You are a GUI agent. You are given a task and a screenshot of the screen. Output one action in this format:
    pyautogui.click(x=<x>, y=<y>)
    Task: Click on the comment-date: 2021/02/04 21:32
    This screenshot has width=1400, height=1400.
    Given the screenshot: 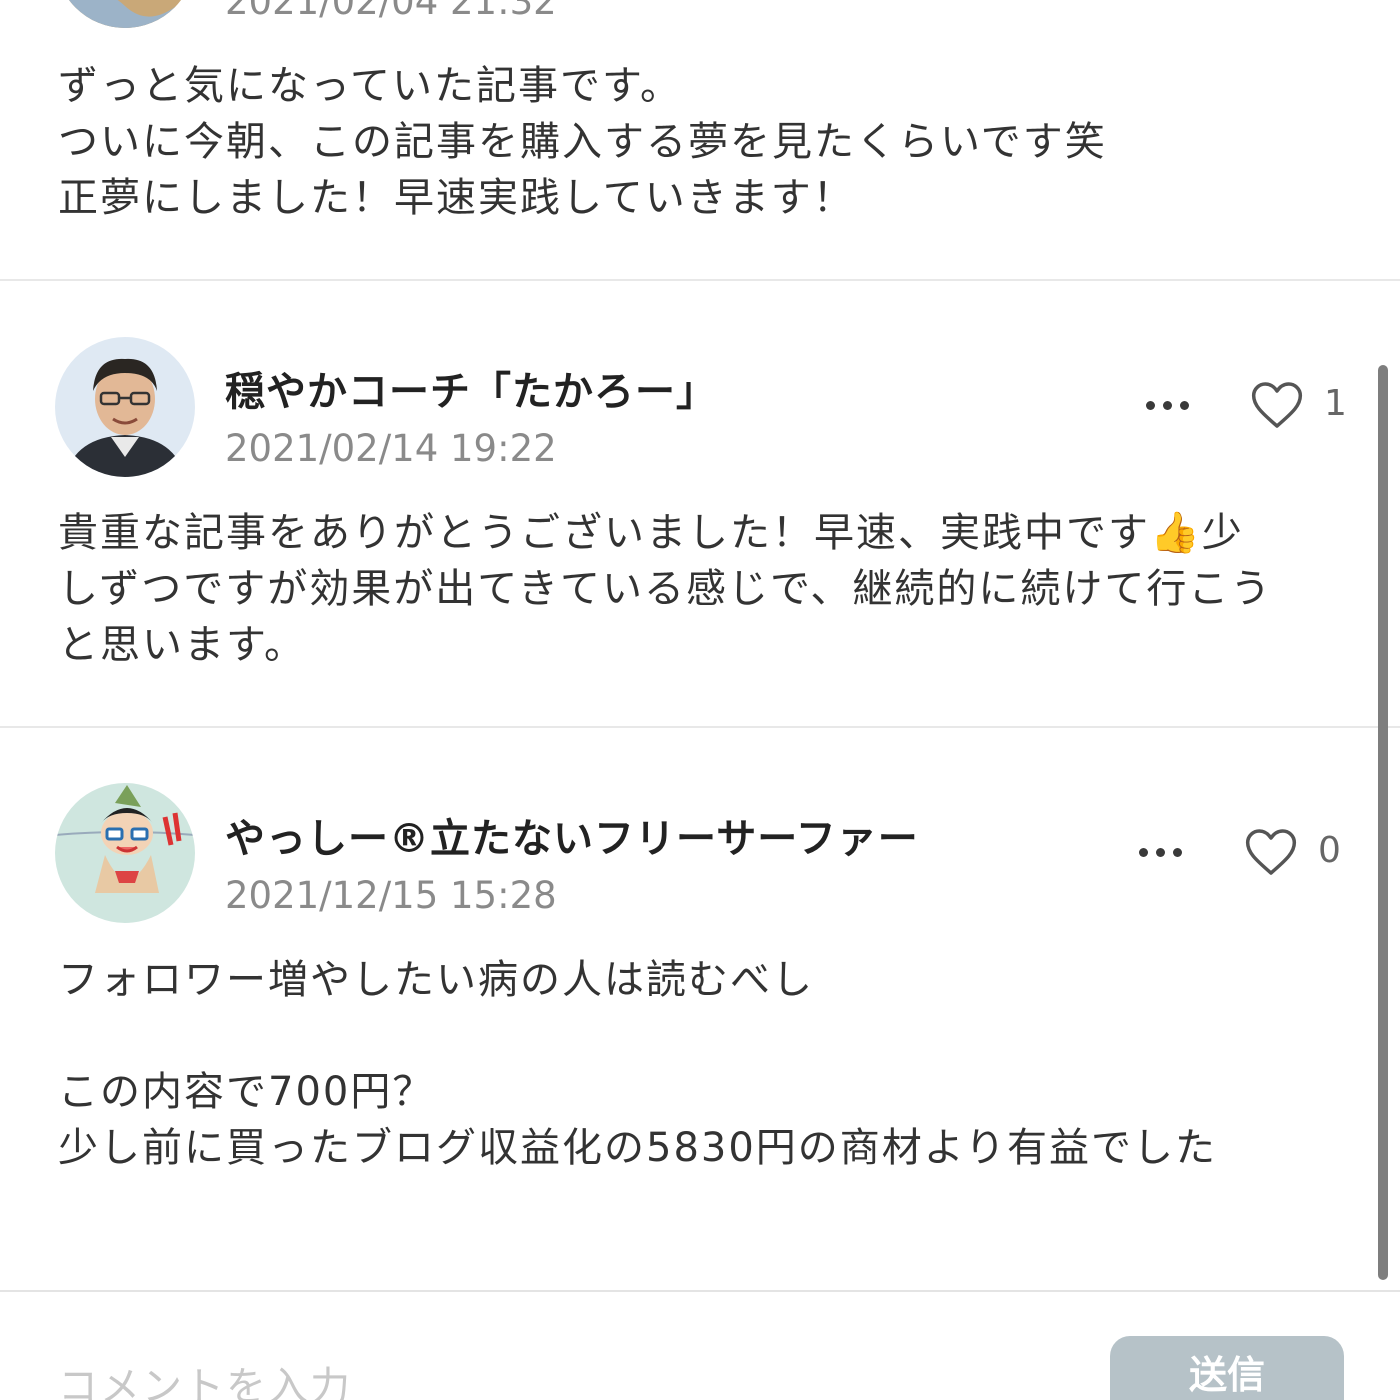 What is the action you would take?
    pyautogui.click(x=391, y=11)
    